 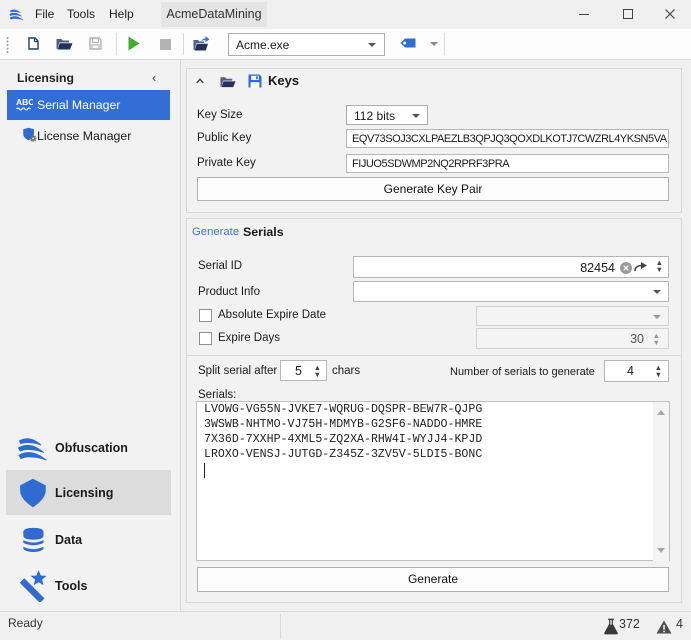 What do you see at coordinates (24, 102) in the screenshot?
I see `svg-text: ABC` at bounding box center [24, 102].